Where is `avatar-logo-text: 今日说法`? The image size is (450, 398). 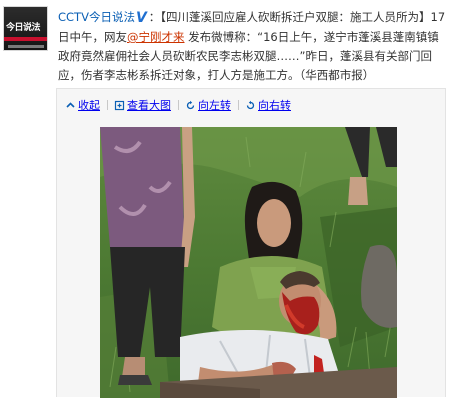
avatar-logo-text: 今日说法 is located at coordinates (23, 28).